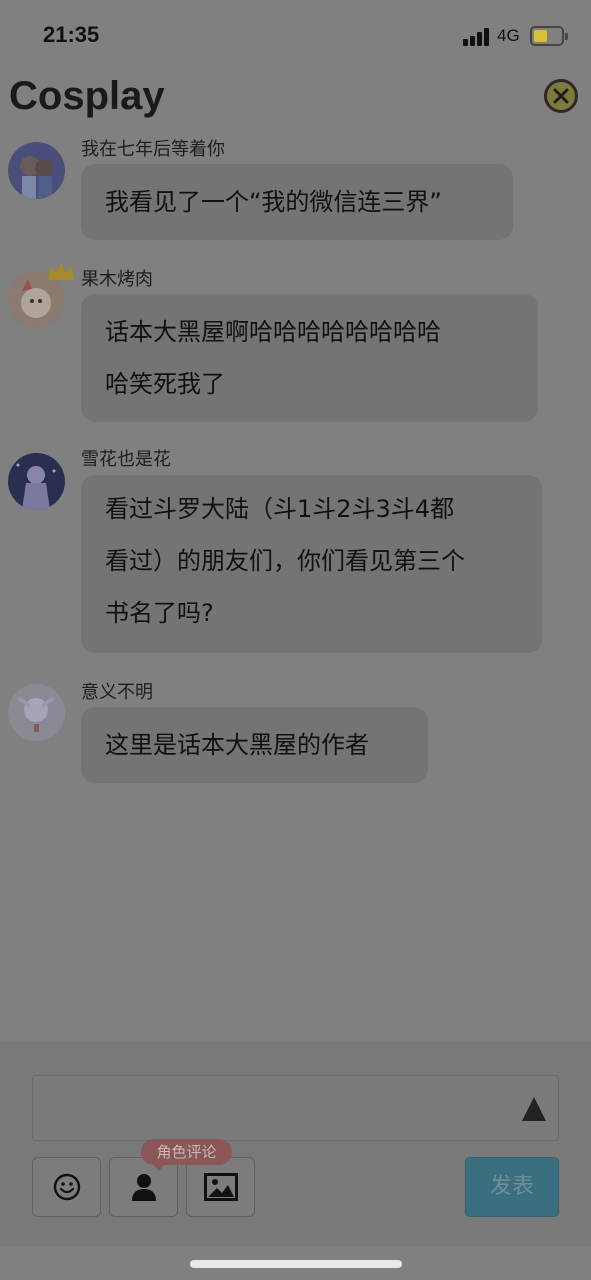 Image resolution: width=591 pixels, height=1280 pixels. What do you see at coordinates (295, 1108) in the screenshot?
I see `comment-input` at bounding box center [295, 1108].